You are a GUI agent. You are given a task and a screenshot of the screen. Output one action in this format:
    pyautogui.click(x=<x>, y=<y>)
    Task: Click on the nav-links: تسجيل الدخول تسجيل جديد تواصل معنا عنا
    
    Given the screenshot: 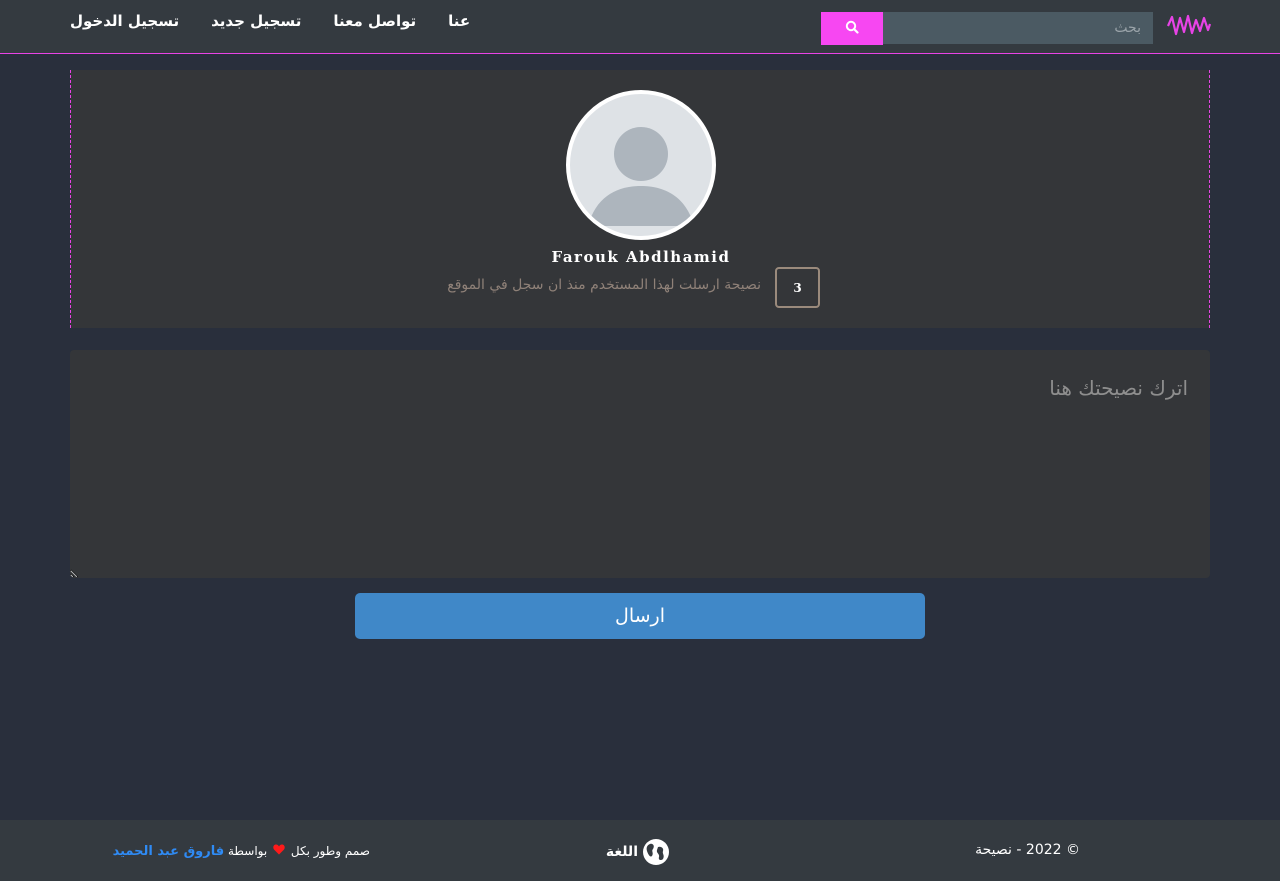 What is the action you would take?
    pyautogui.click(x=270, y=24)
    